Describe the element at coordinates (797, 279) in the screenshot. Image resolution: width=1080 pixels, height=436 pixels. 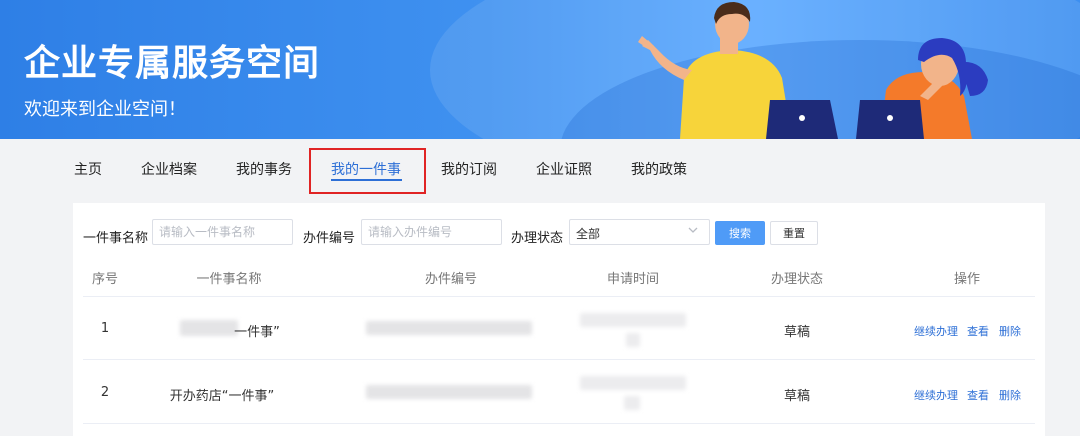
I see `column-header-status: 办理状态` at that location.